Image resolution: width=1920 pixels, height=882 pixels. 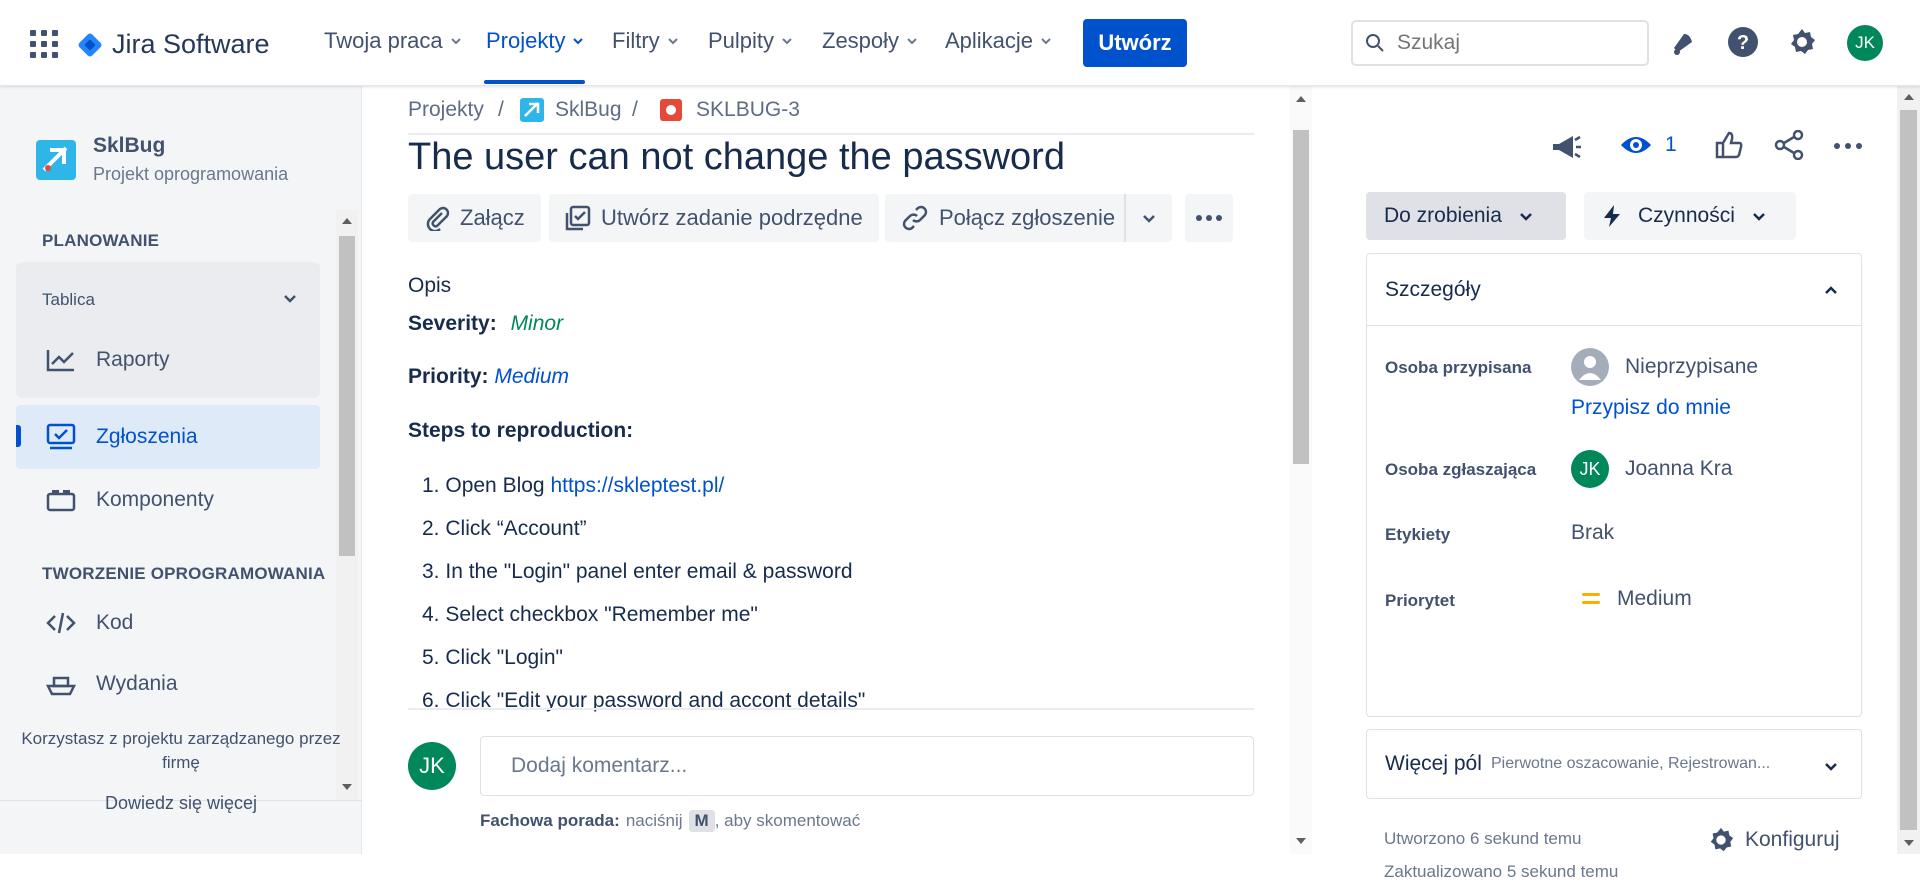 What do you see at coordinates (1507, 43) in the screenshot?
I see `search-input` at bounding box center [1507, 43].